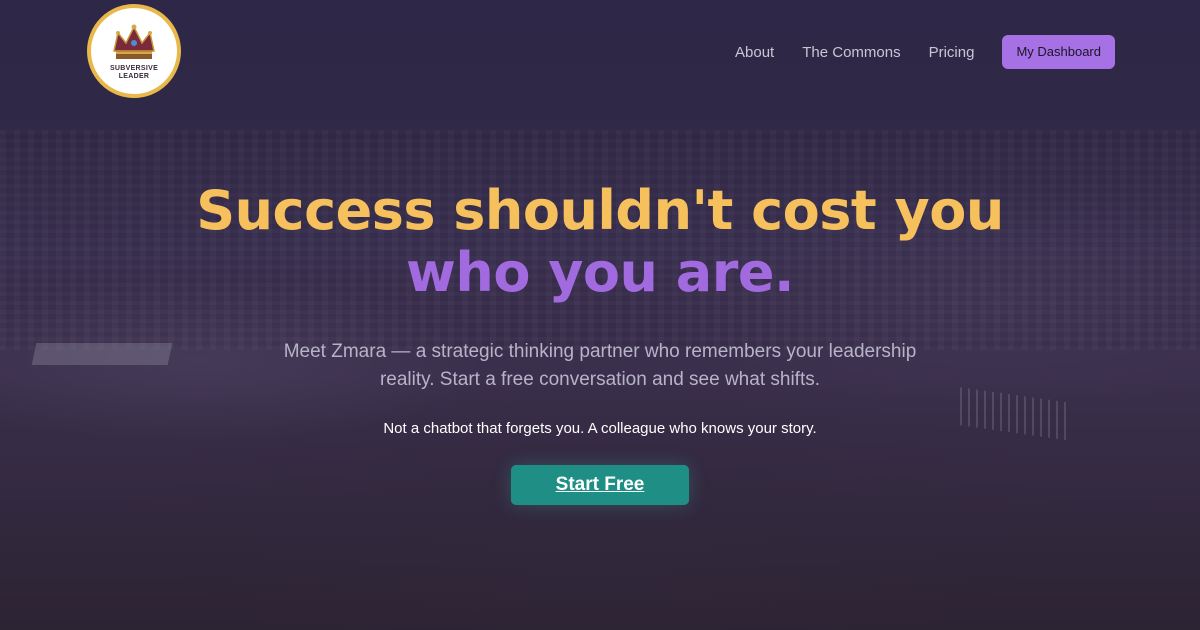 The image size is (1200, 630). What do you see at coordinates (600, 210) in the screenshot?
I see `headline-line-gold: Success shouldn't cost you` at bounding box center [600, 210].